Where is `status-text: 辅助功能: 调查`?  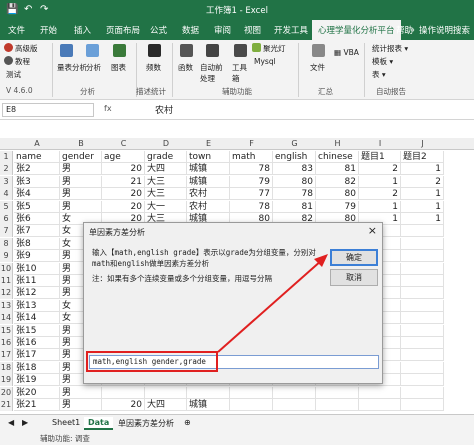
status-text: 辅助功能: 调查 is located at coordinates (65, 438).